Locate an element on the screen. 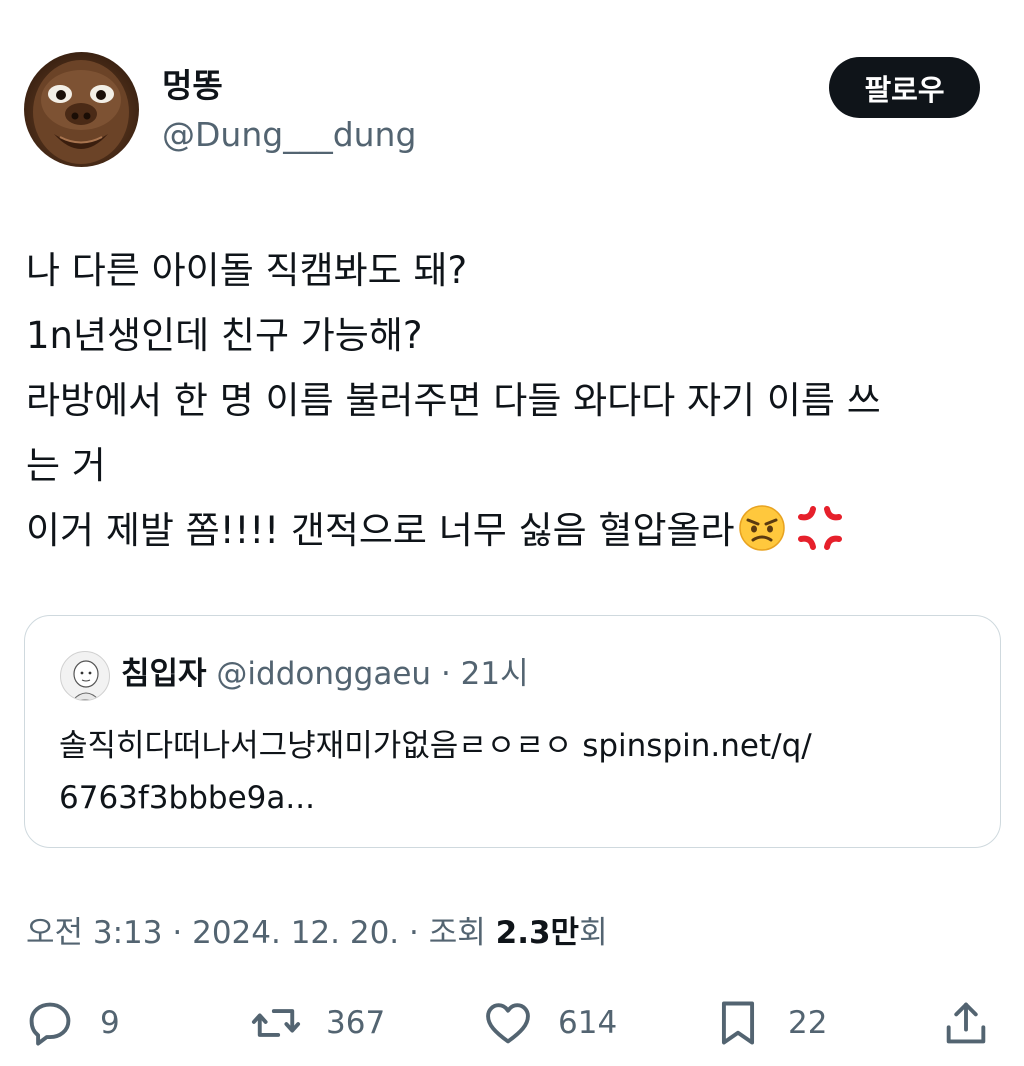  bookmark-button: 22 is located at coordinates (769, 1023).